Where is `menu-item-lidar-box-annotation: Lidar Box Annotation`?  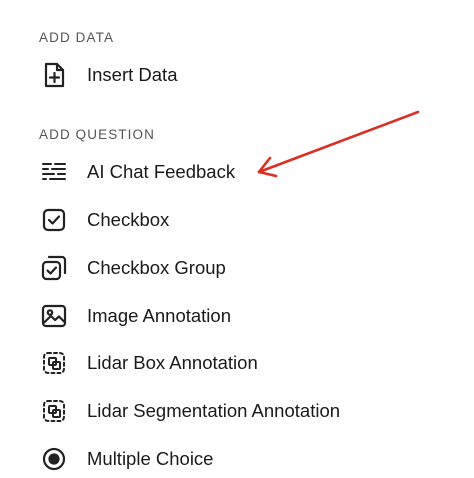
menu-item-lidar-box-annotation: Lidar Box Annotation is located at coordinates (236, 363).